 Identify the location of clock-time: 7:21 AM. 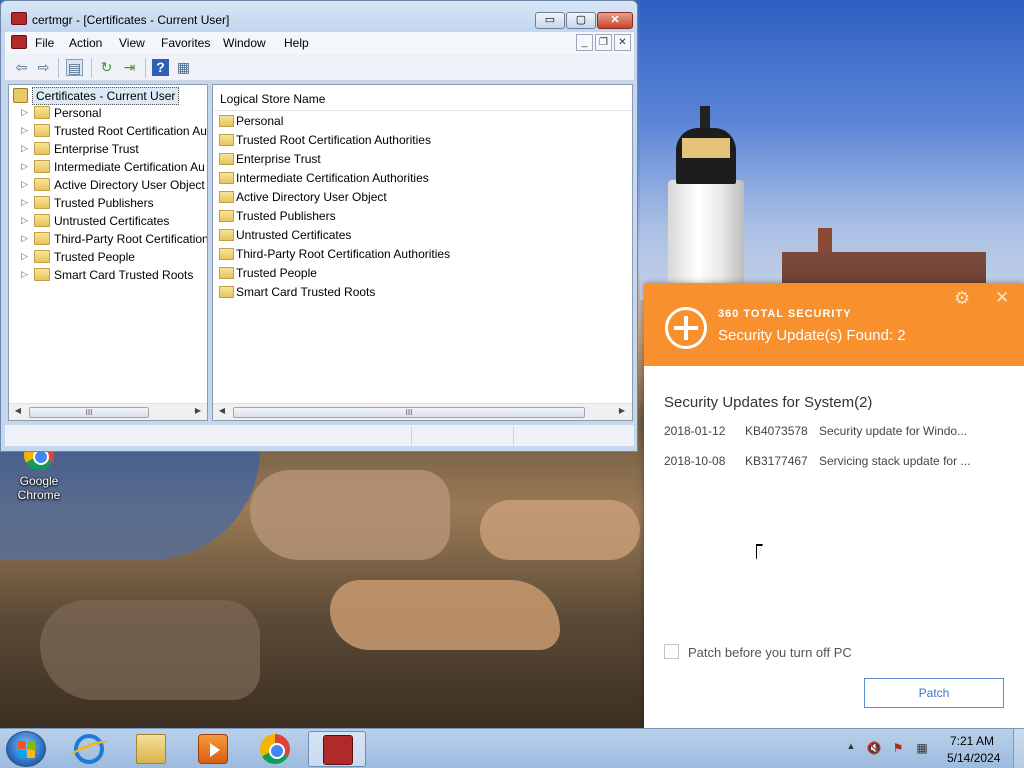
(972, 741).